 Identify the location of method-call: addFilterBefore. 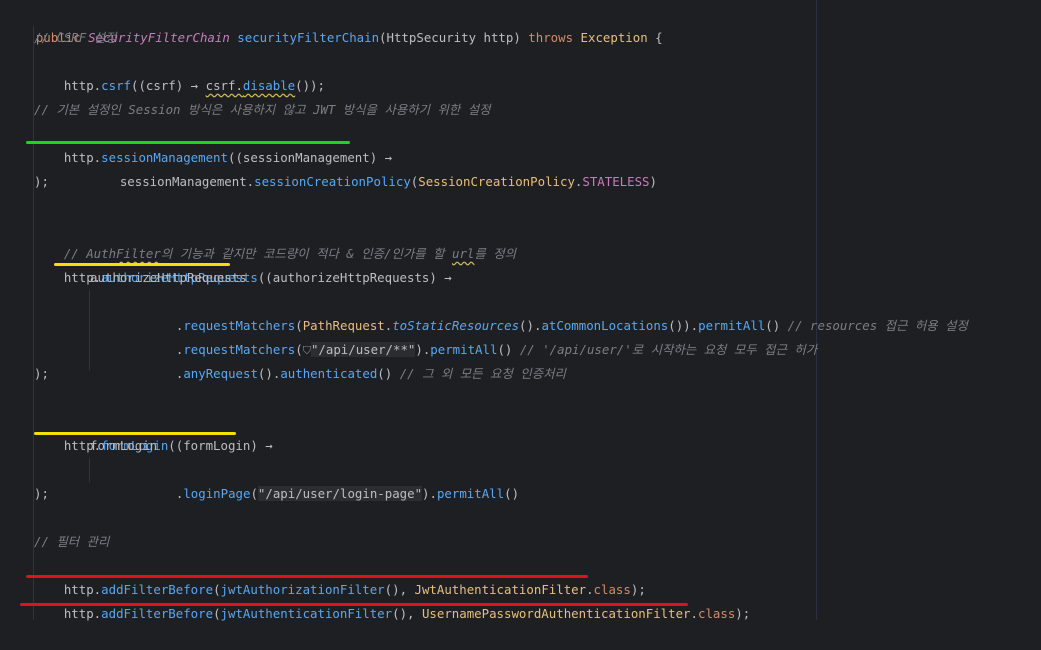
(157, 613).